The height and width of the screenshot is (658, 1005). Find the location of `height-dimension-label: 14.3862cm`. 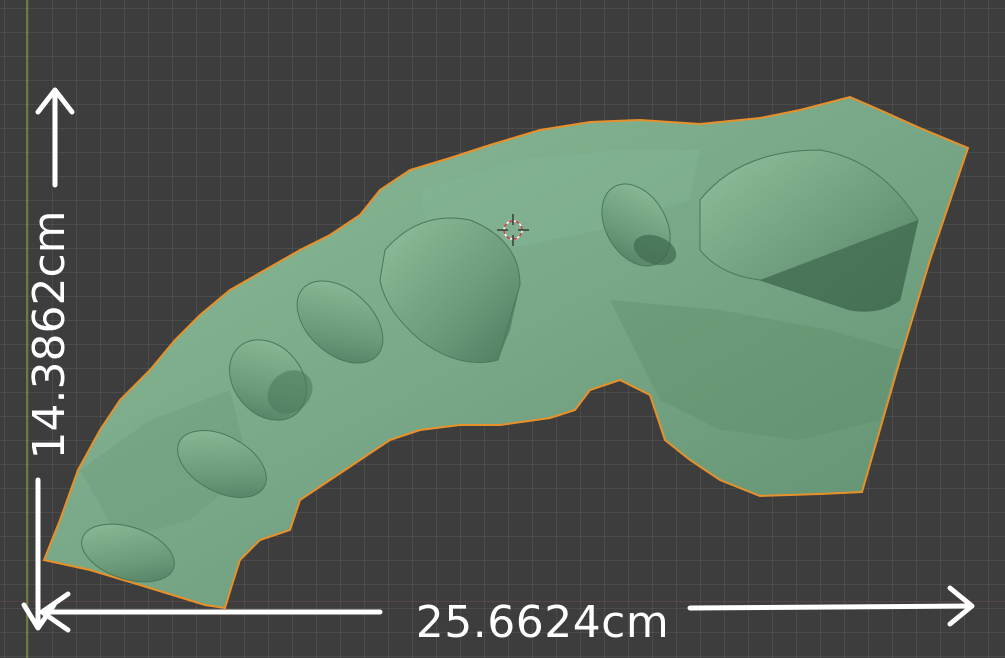

height-dimension-label: 14.3862cm is located at coordinates (49, 335).